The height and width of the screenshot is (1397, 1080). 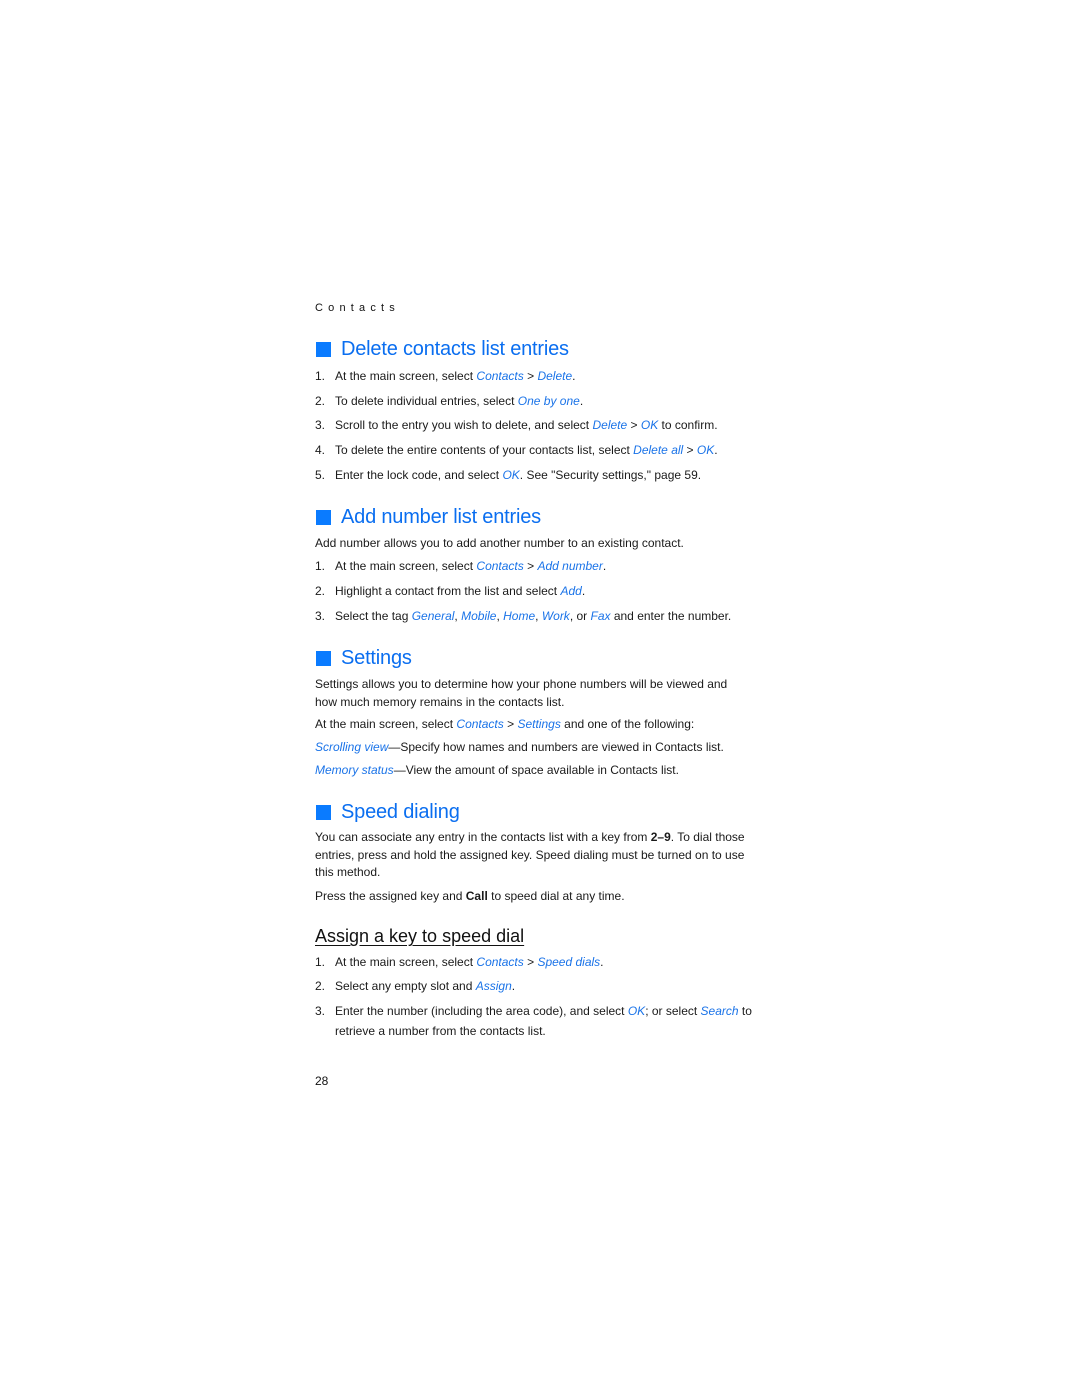 What do you see at coordinates (320, 475) in the screenshot?
I see `step-number: 5.` at bounding box center [320, 475].